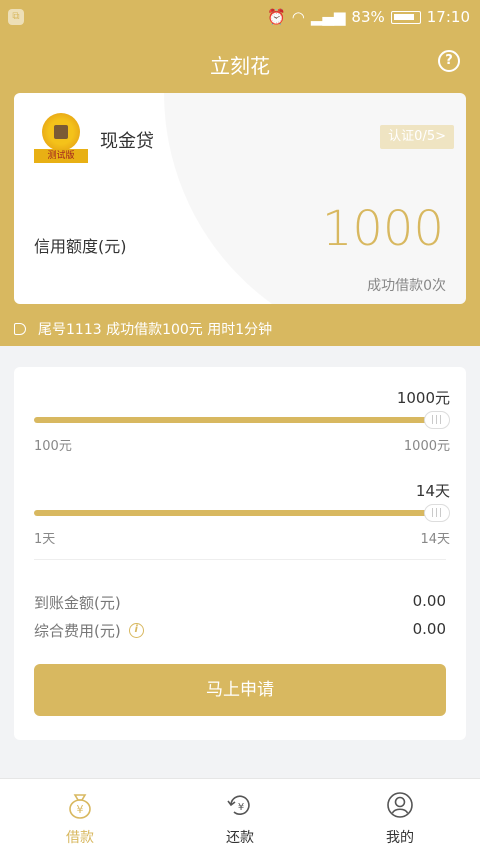  I want to click on product-logo: 测试版, so click(61, 138).